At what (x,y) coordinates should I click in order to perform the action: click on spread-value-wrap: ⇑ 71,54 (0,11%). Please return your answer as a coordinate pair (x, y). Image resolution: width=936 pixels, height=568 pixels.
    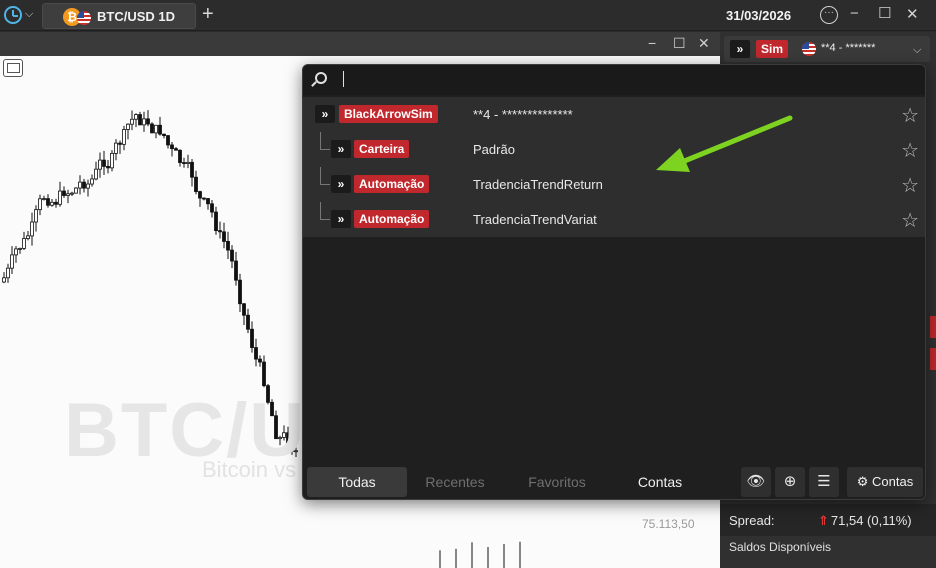
    Looking at the image, I should click on (865, 521).